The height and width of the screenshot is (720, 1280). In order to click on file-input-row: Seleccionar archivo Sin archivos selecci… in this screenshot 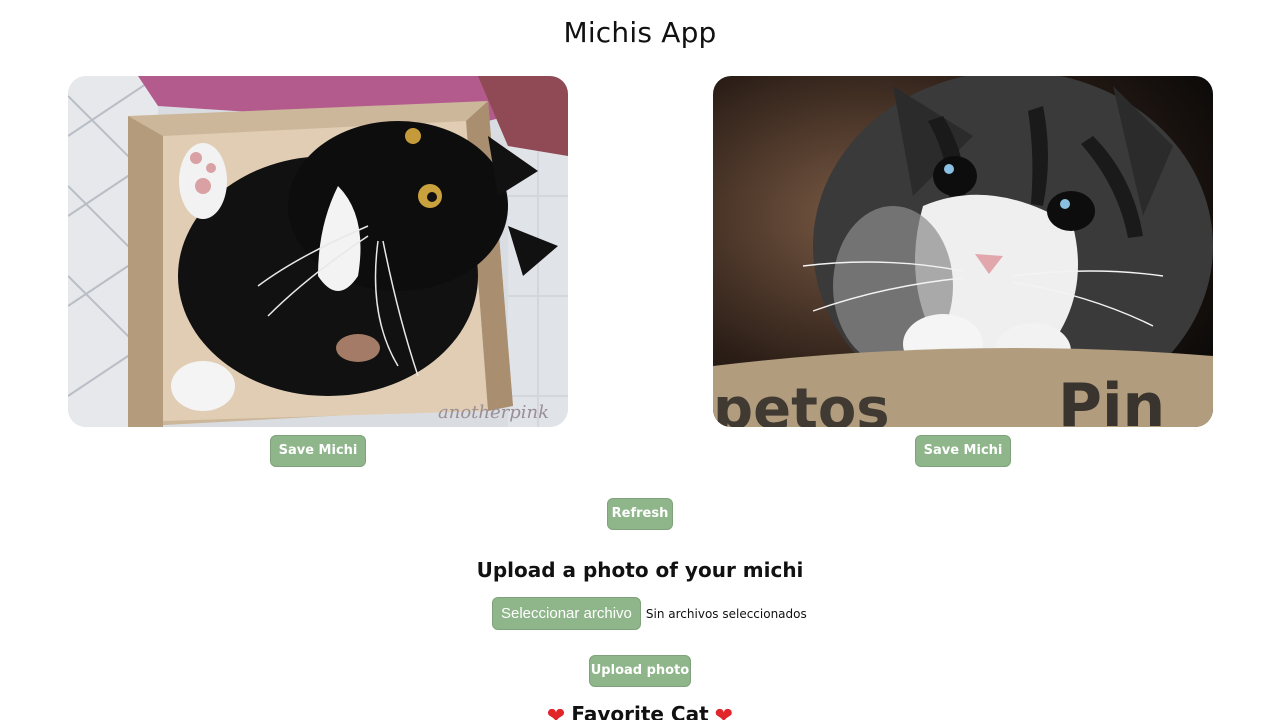, I will do `click(649, 613)`.